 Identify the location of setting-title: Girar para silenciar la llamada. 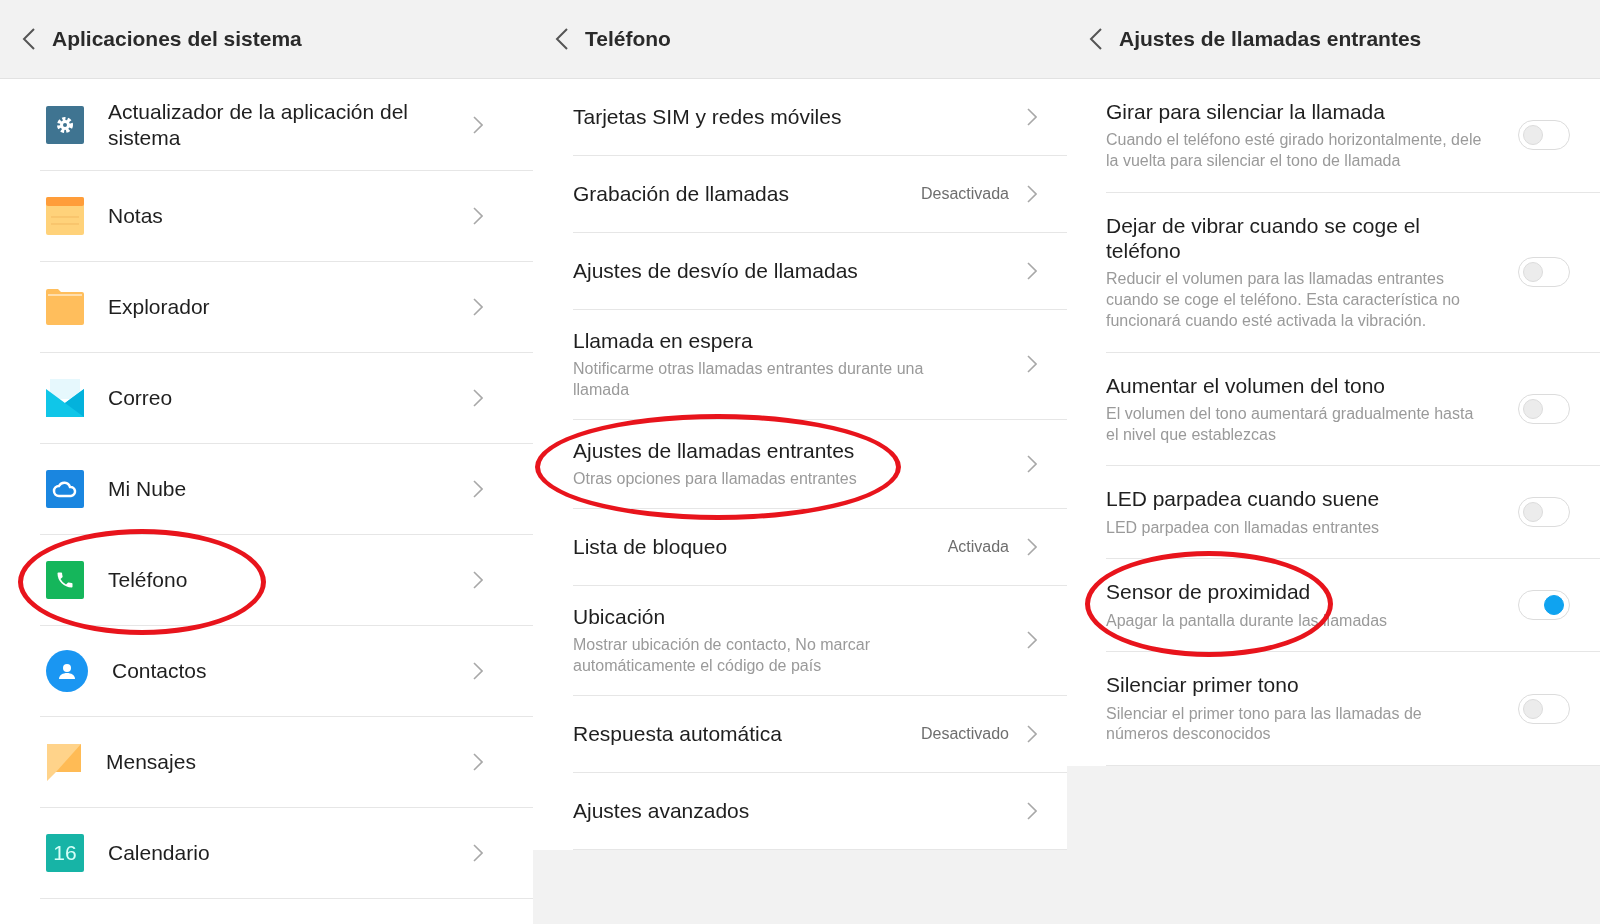
(1246, 112).